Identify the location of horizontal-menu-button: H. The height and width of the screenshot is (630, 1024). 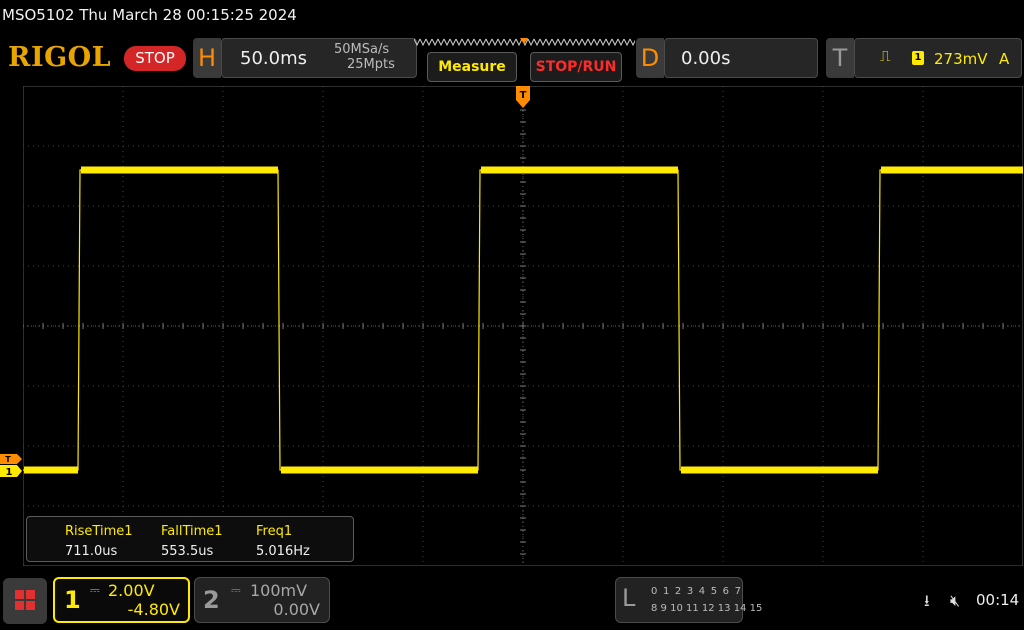
(207, 58).